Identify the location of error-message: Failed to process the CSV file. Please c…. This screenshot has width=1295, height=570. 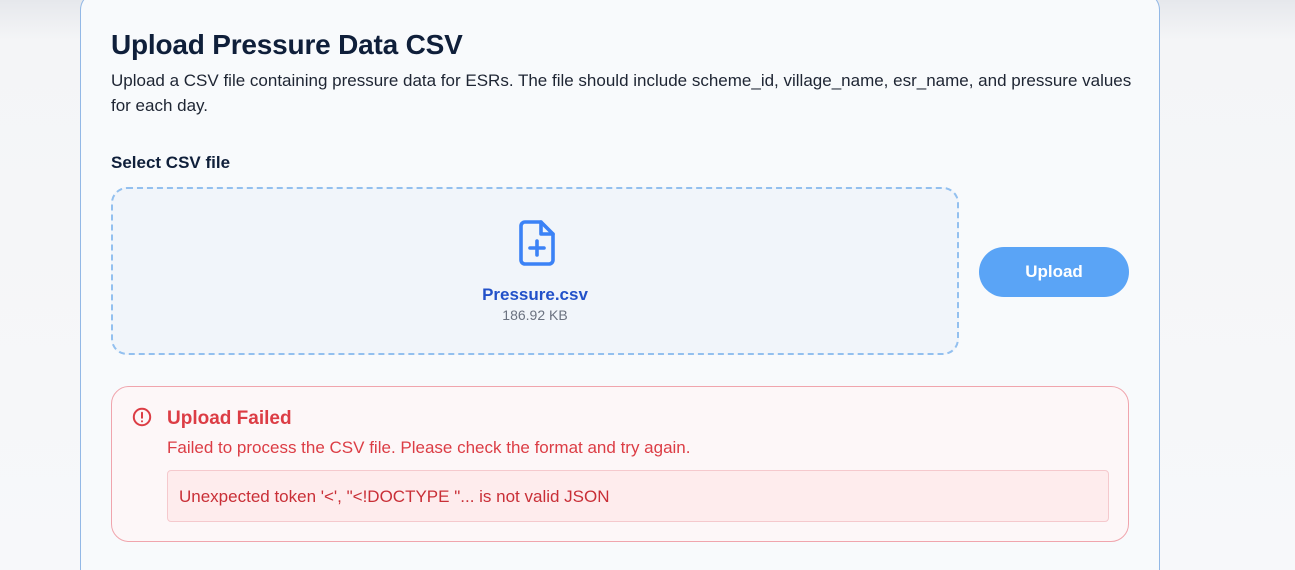
(429, 447).